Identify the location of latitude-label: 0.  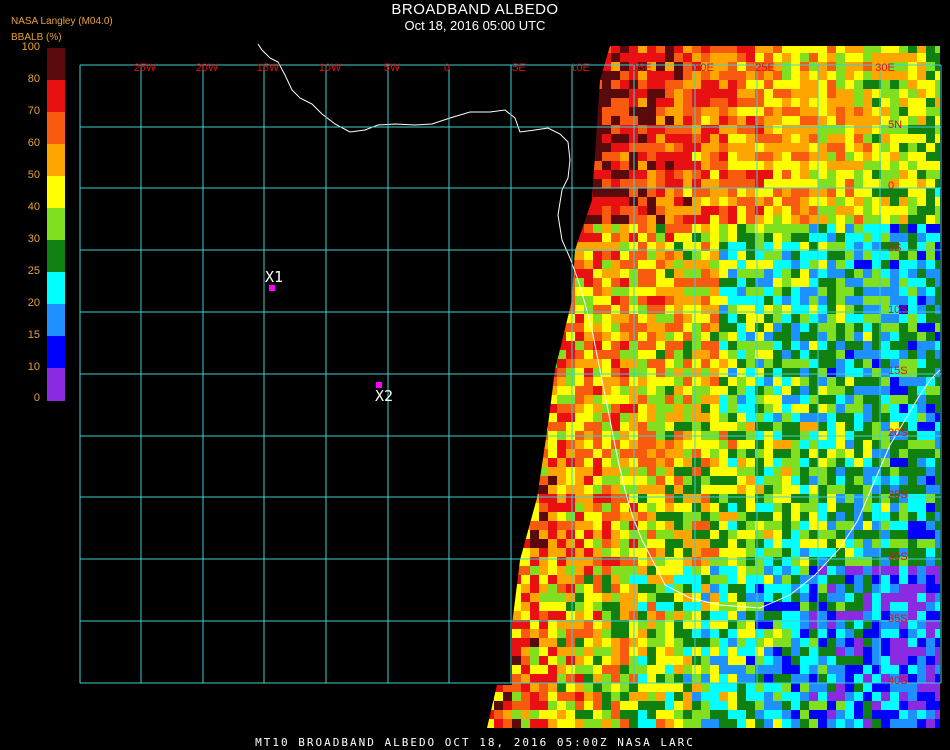
(891, 186).